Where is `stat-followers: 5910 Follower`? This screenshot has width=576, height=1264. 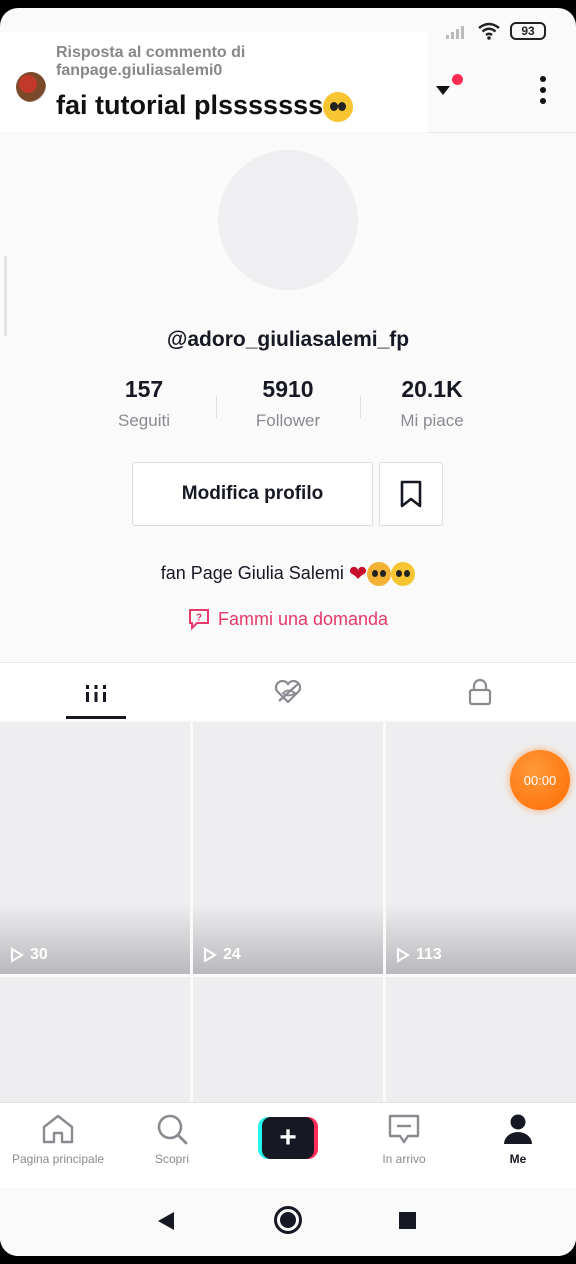 stat-followers: 5910 Follower is located at coordinates (288, 403).